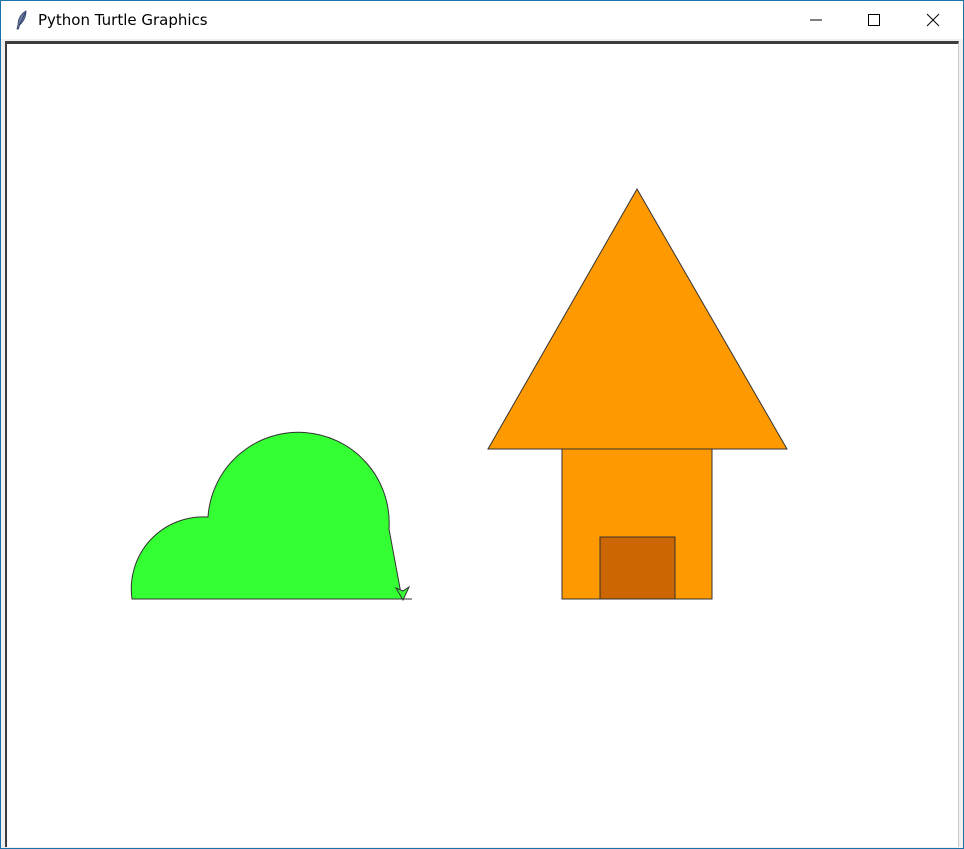  I want to click on bush-shape, so click(266, 515).